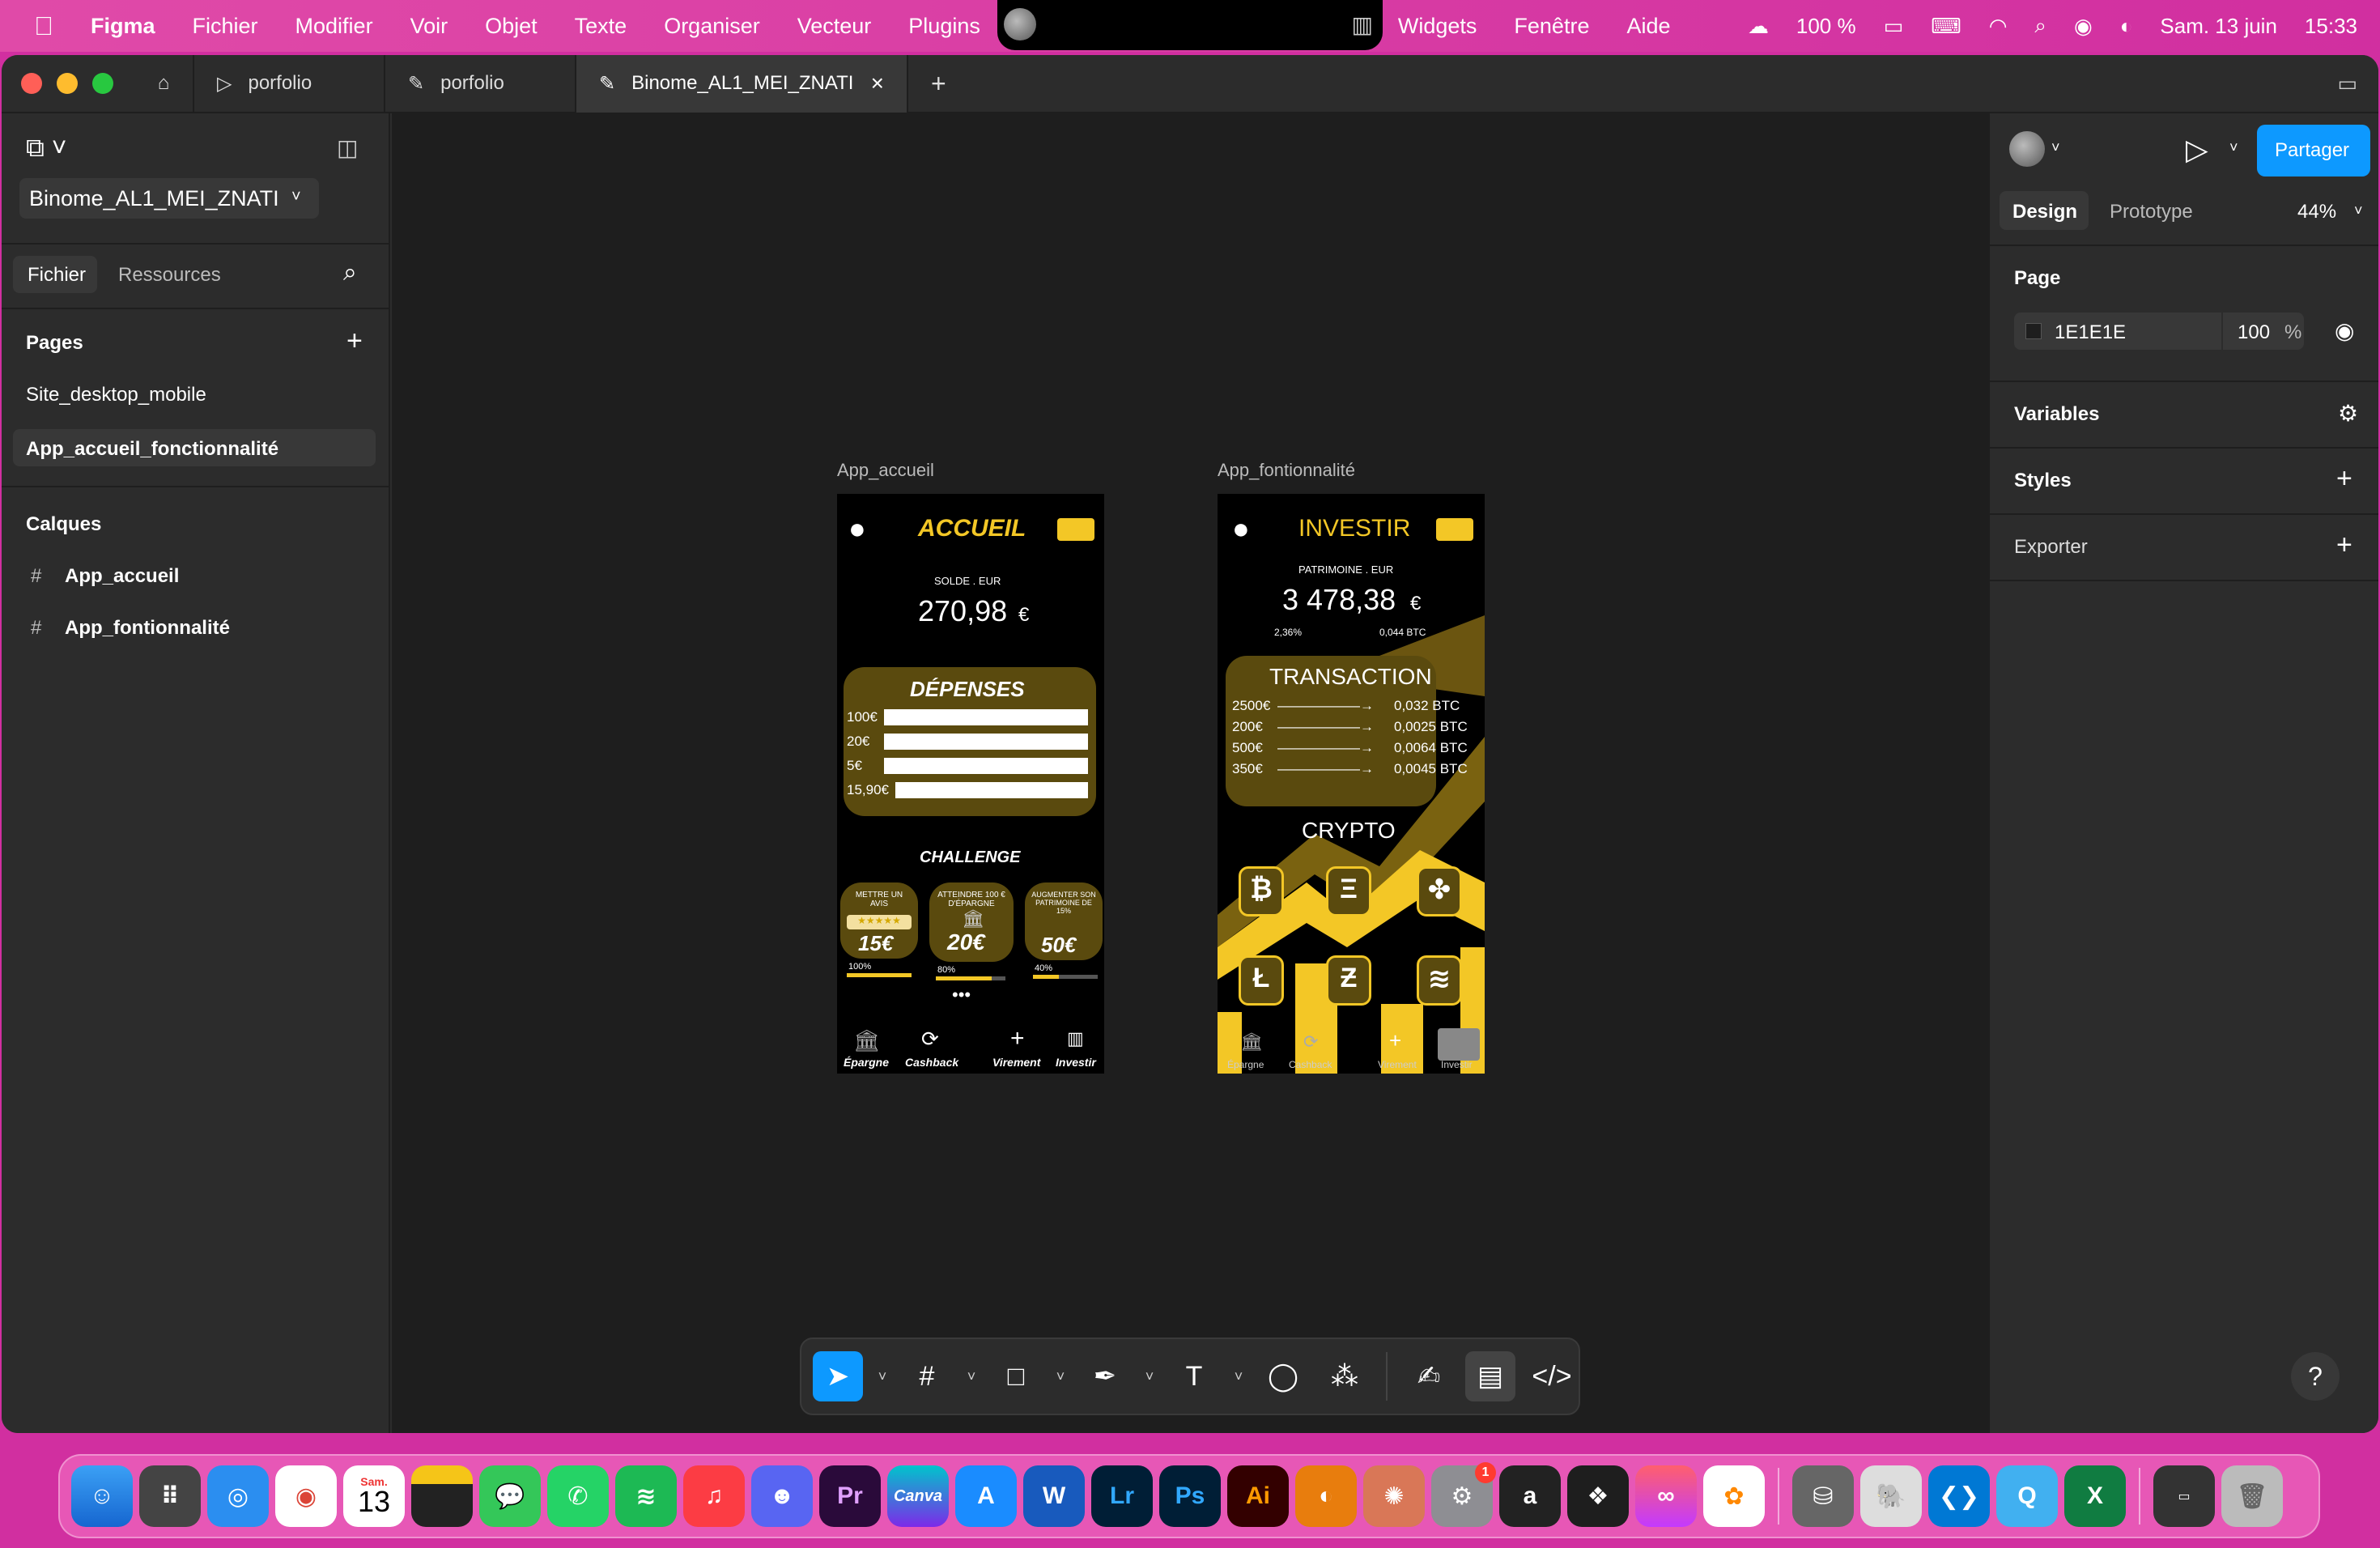 Image resolution: width=2380 pixels, height=1548 pixels. What do you see at coordinates (1552, 1376) in the screenshot?
I see `dev-mode-icon: </>` at bounding box center [1552, 1376].